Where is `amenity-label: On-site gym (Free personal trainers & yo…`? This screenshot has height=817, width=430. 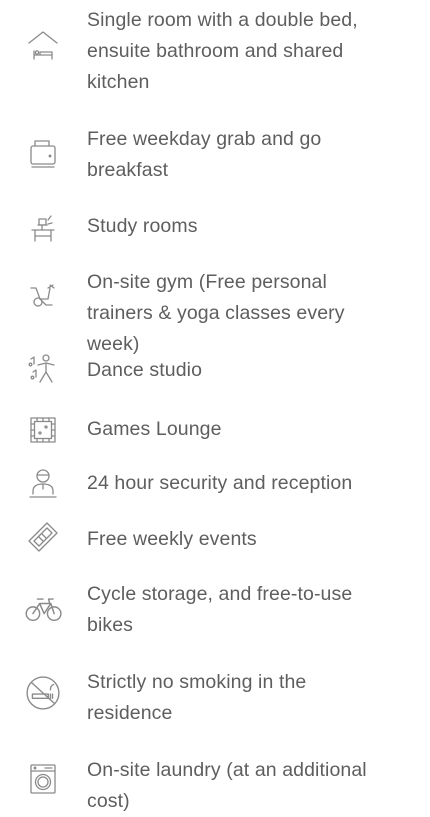 amenity-label: On-site gym (Free personal trainers & yo… is located at coordinates (216, 313).